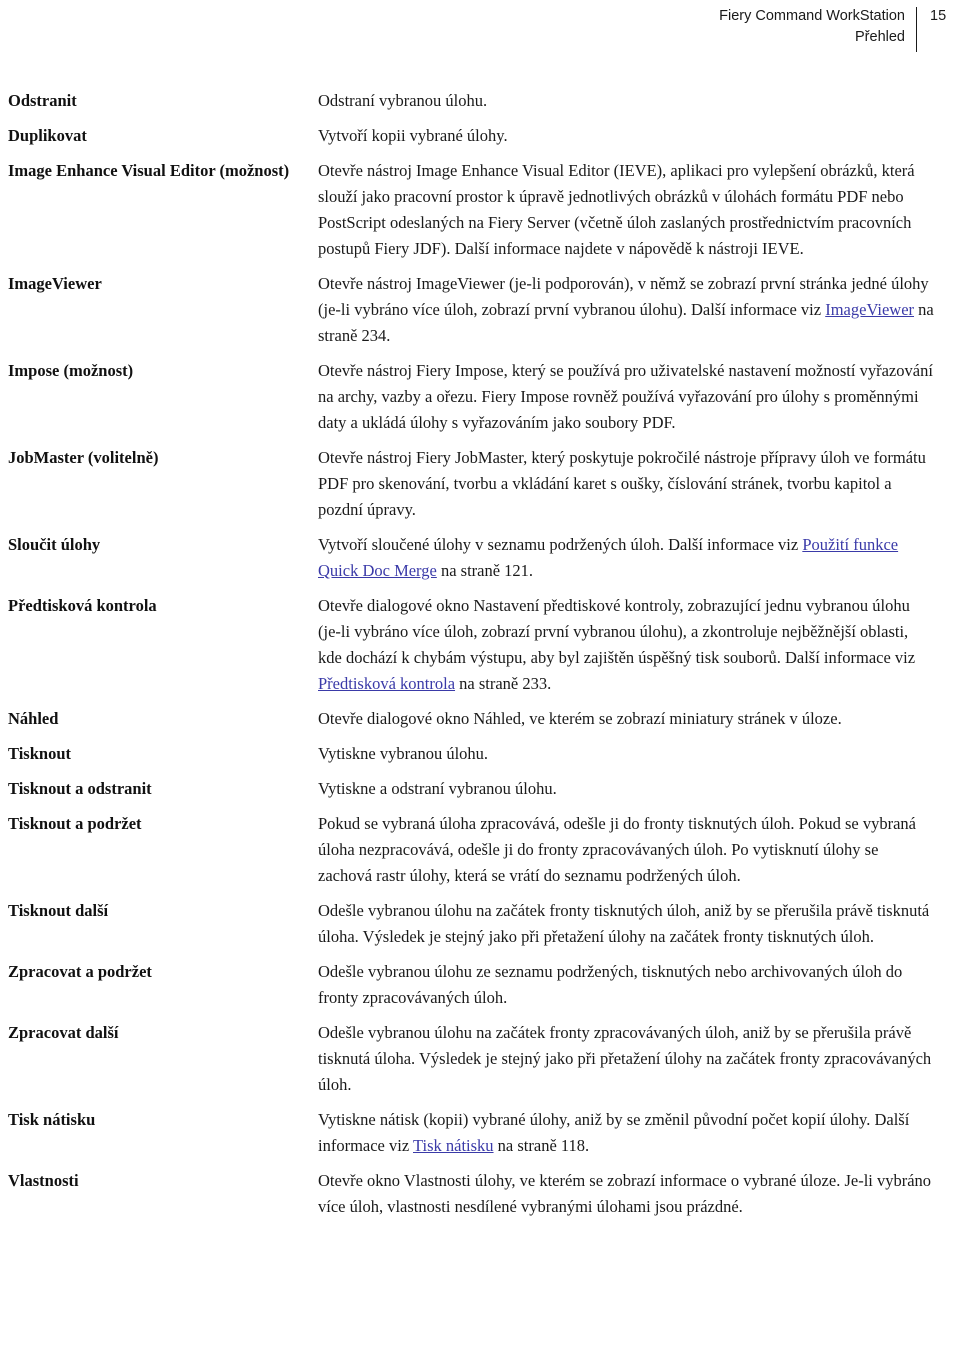 The height and width of the screenshot is (1352, 960). Describe the element at coordinates (386, 683) in the screenshot. I see `cross-reference-link: Předtisková kontrola` at that location.